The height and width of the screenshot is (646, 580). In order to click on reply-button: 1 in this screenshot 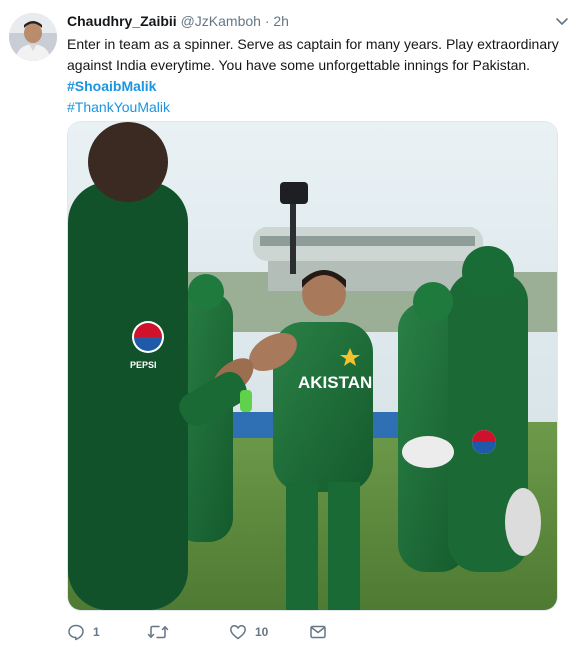, I will do `click(83, 632)`.